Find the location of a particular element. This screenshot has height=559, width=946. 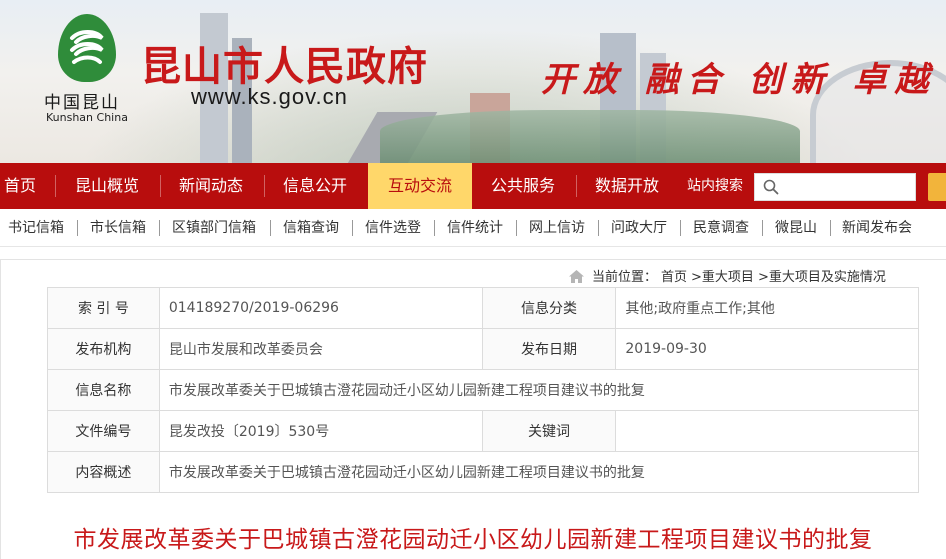

nav-item-interaction: 互动交流 is located at coordinates (420, 186).